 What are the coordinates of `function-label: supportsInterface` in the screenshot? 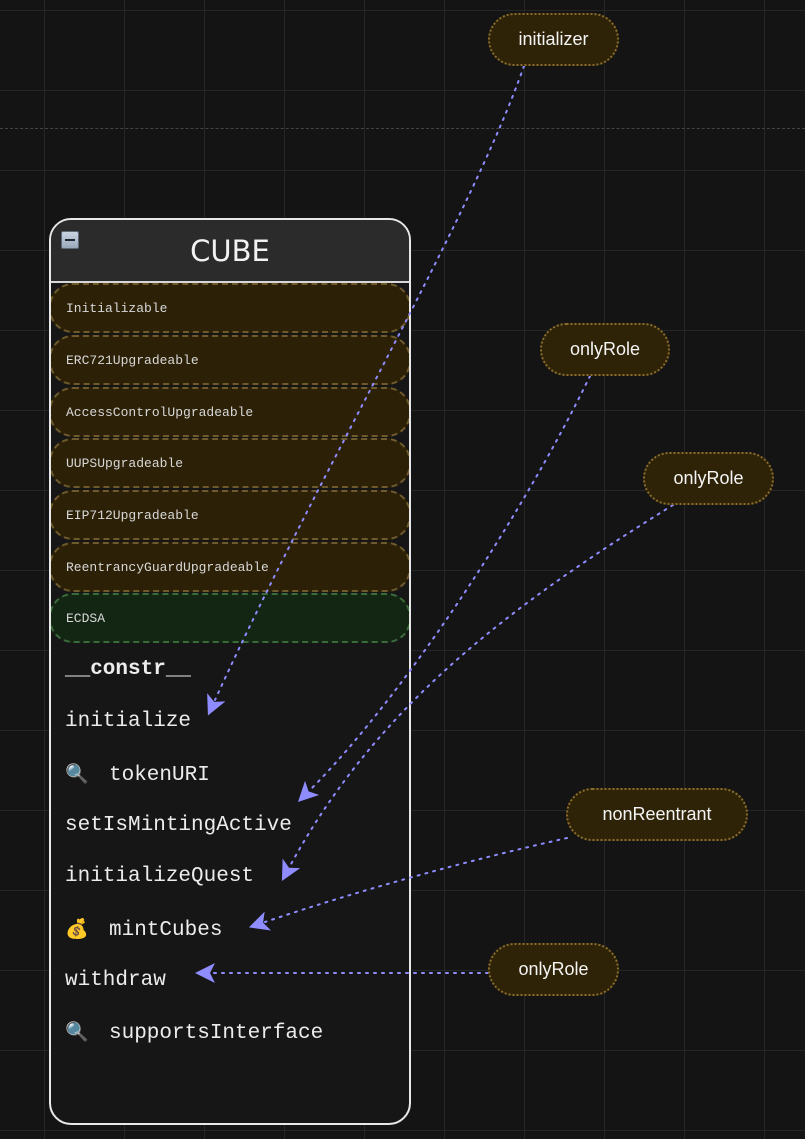 It's located at (216, 1033).